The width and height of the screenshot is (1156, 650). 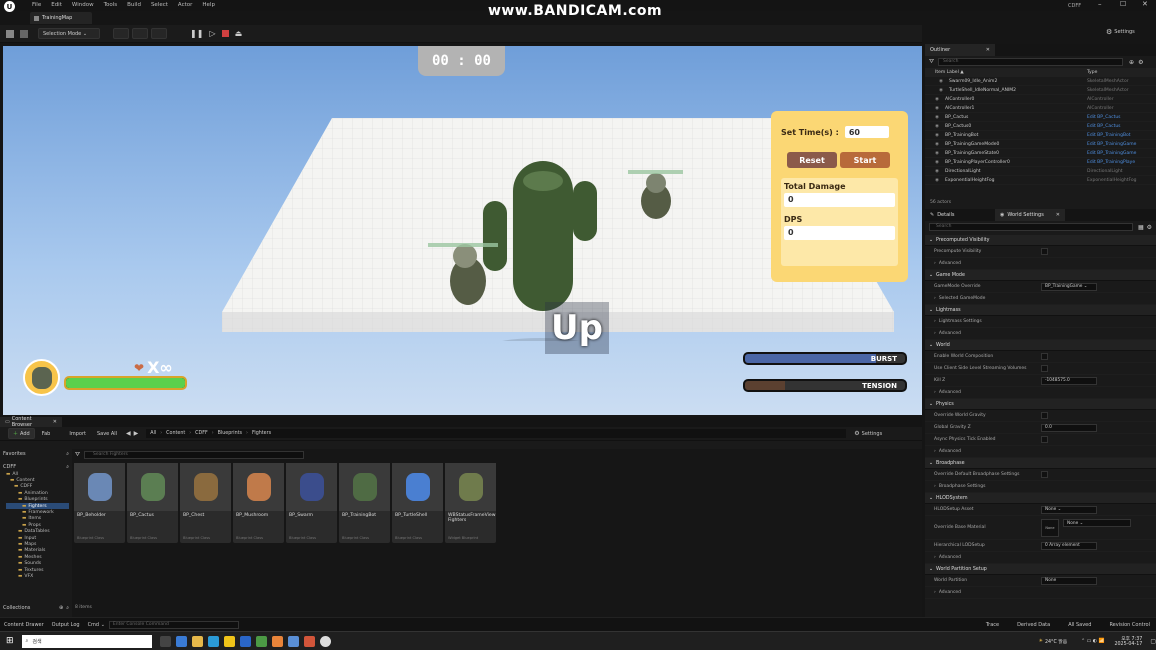 What do you see at coordinates (1040, 171) in the screenshot?
I see `outliner-row: ◉ DirectionalLight DirectionalLight` at bounding box center [1040, 171].